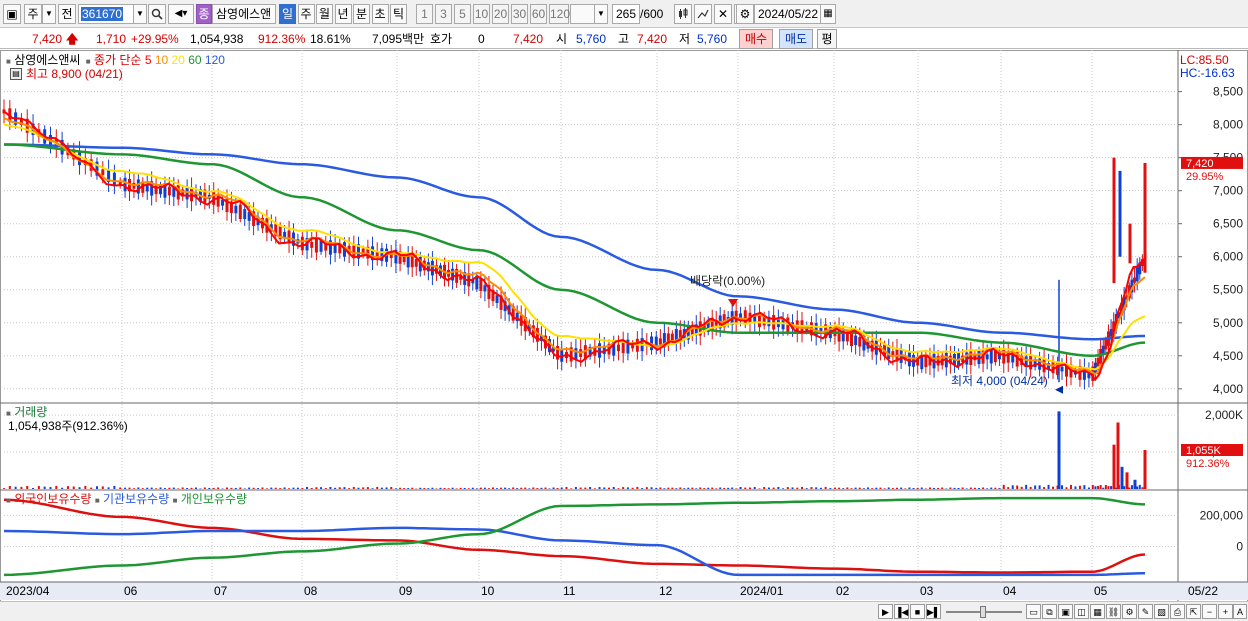  What do you see at coordinates (1205, 177) in the screenshot?
I see `current-price-pct: 29.95%` at bounding box center [1205, 177].